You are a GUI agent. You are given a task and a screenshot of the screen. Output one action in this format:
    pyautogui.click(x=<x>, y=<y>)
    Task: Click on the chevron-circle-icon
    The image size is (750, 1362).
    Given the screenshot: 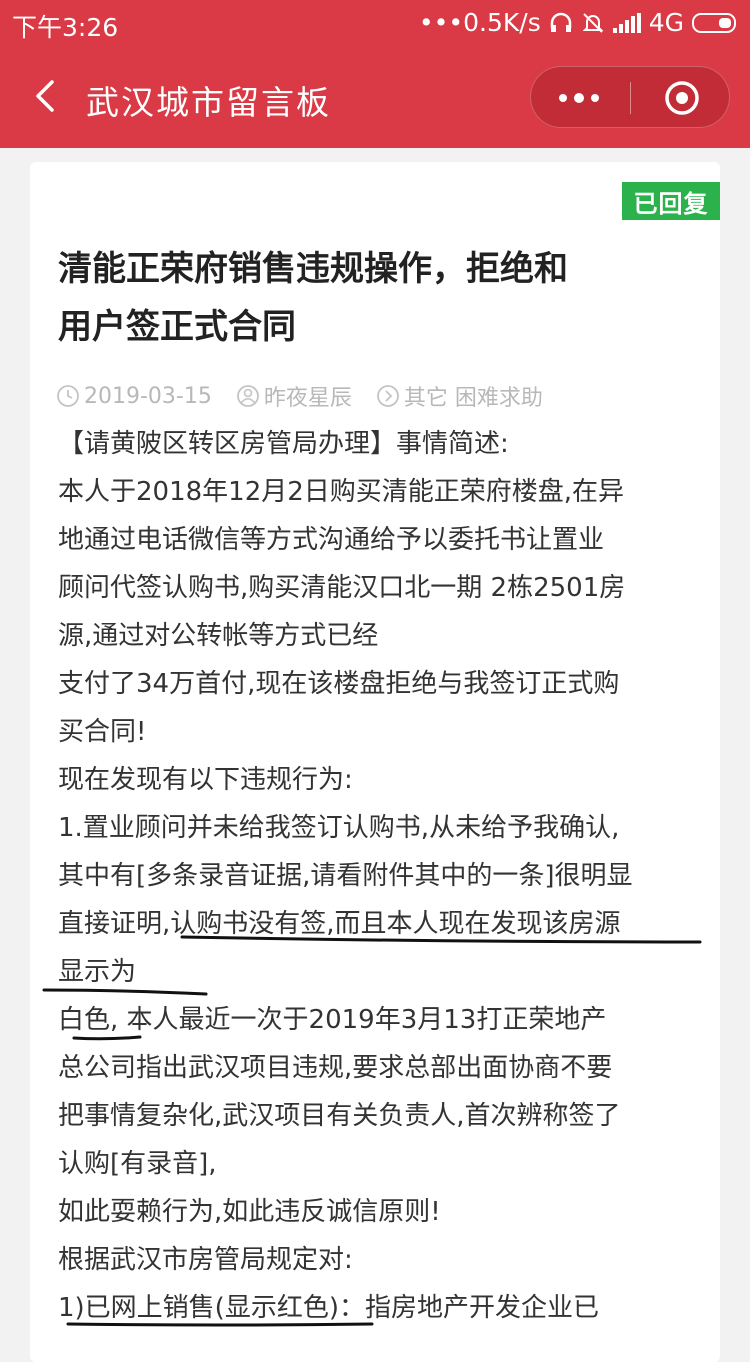 What is the action you would take?
    pyautogui.click(x=387, y=396)
    